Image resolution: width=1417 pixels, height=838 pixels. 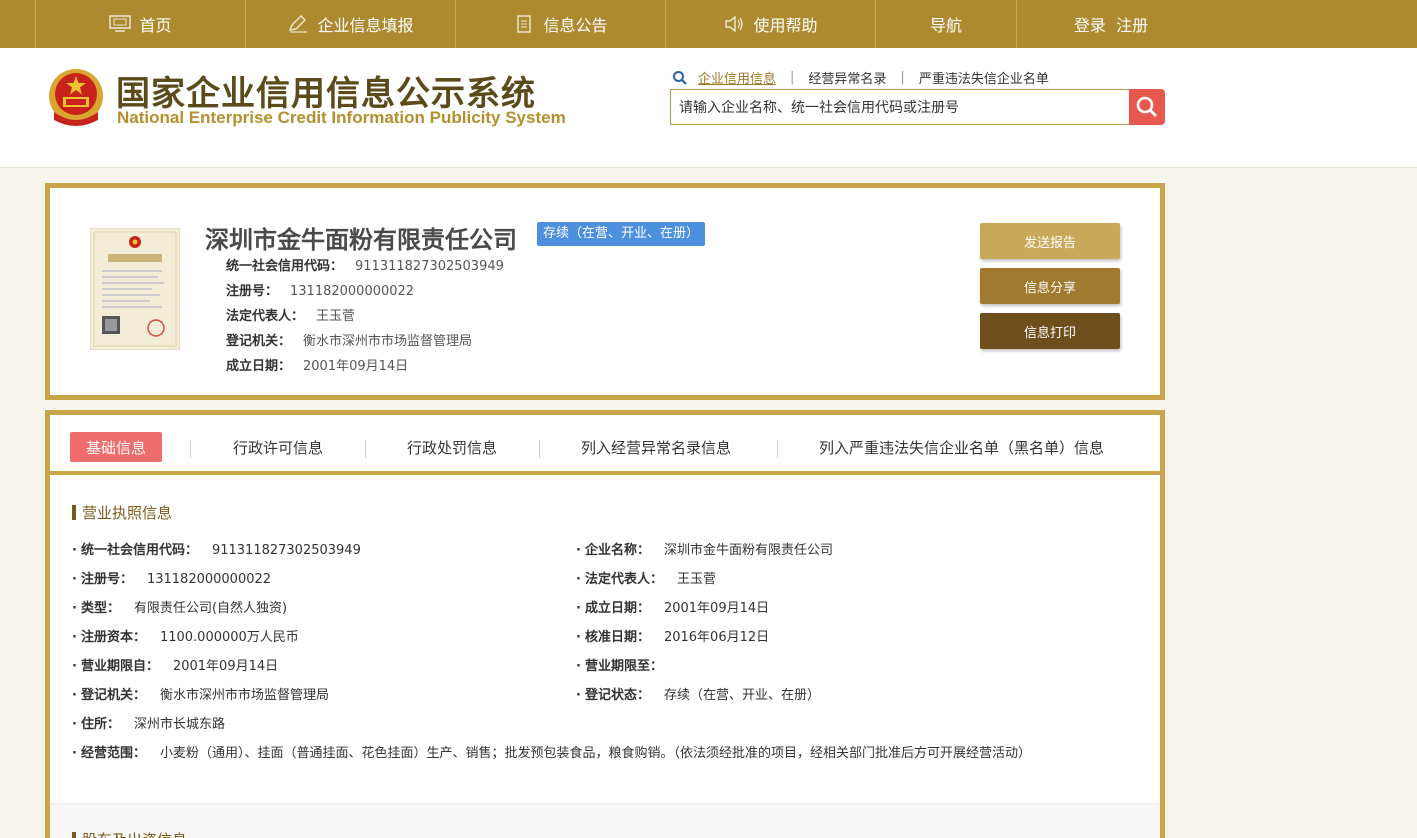 I want to click on license-field: · 成立日期： 2001年09月14日, so click(x=672, y=606).